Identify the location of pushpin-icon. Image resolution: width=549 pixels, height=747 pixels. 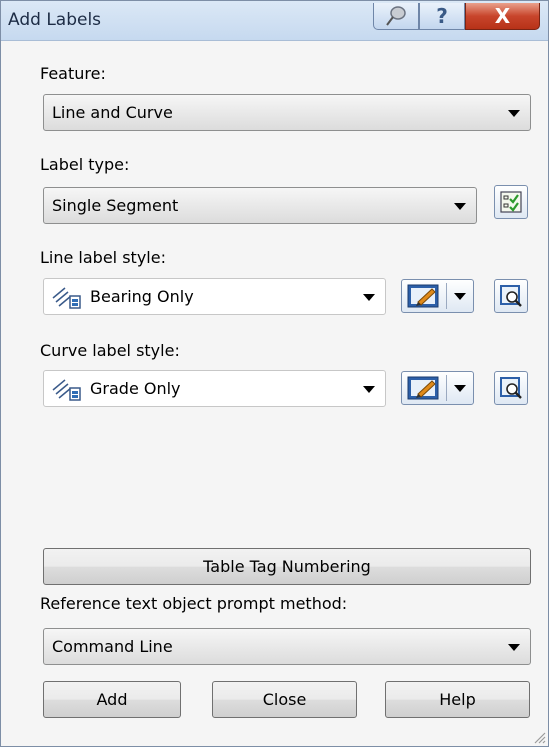
(396, 16).